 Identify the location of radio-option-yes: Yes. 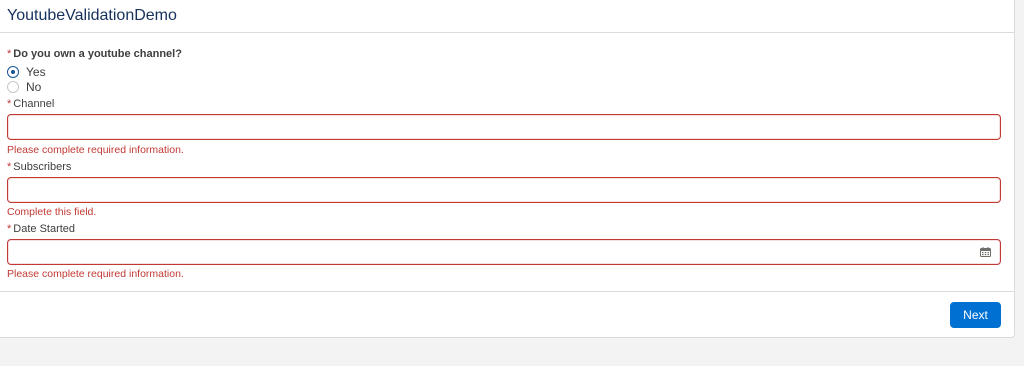
(26, 72).